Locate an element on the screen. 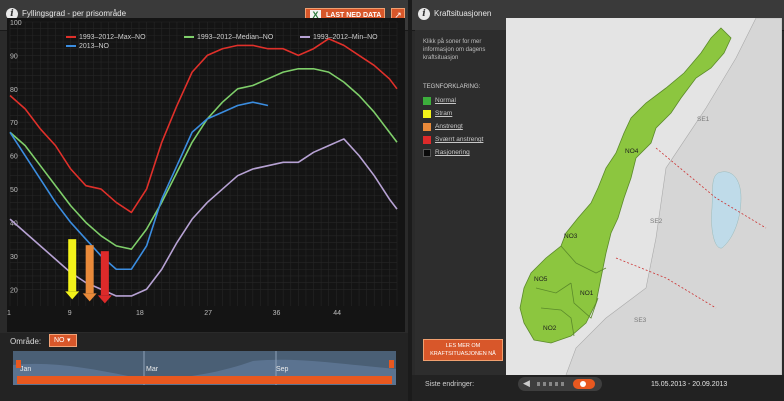 This screenshot has height=401, width=784. current-swatch is located at coordinates (71, 46).